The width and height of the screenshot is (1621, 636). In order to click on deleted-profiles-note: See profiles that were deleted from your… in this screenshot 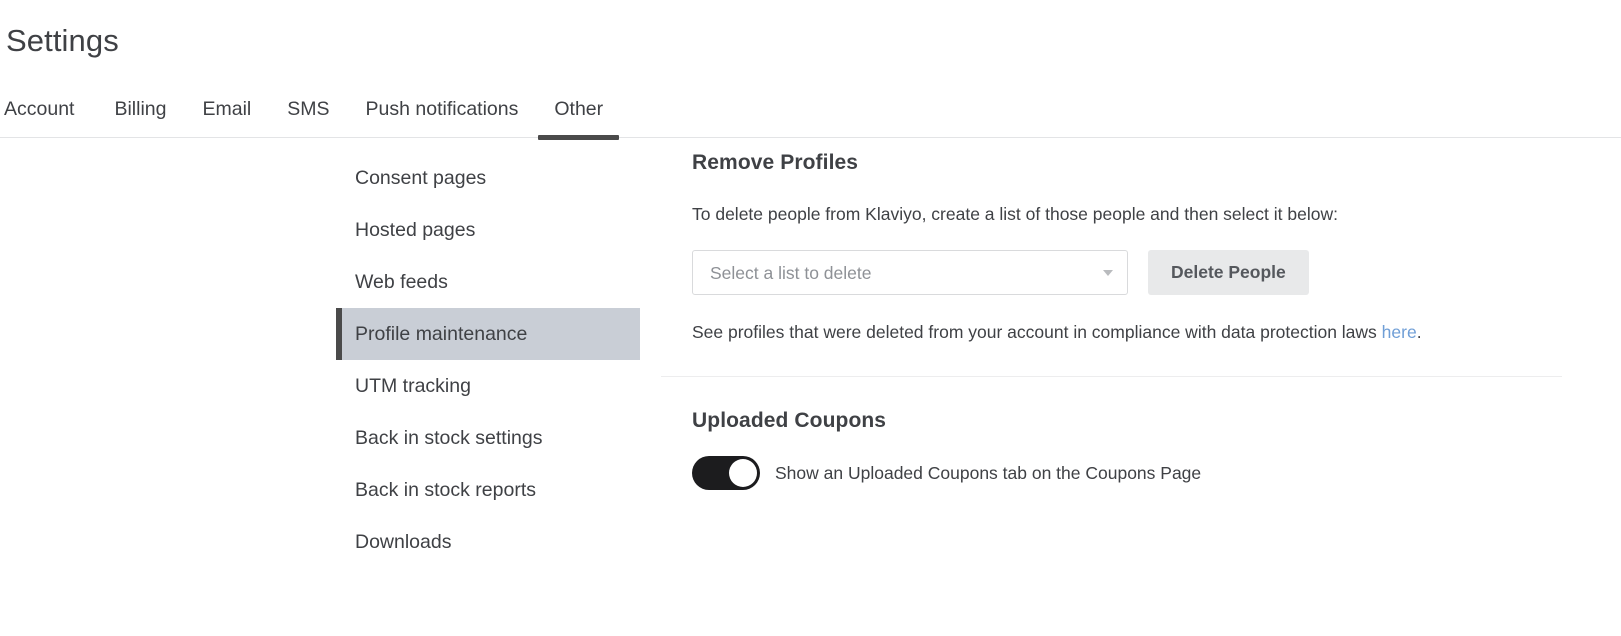, I will do `click(1156, 332)`.